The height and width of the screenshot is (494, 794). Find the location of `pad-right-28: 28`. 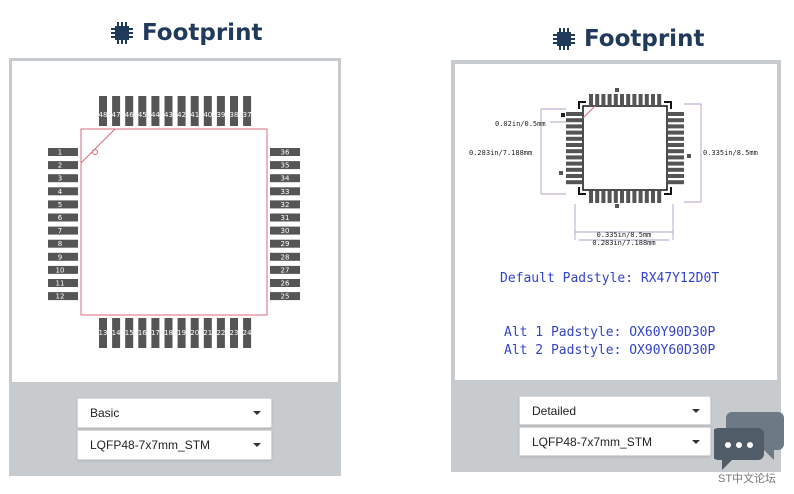

pad-right-28: 28 is located at coordinates (285, 256).